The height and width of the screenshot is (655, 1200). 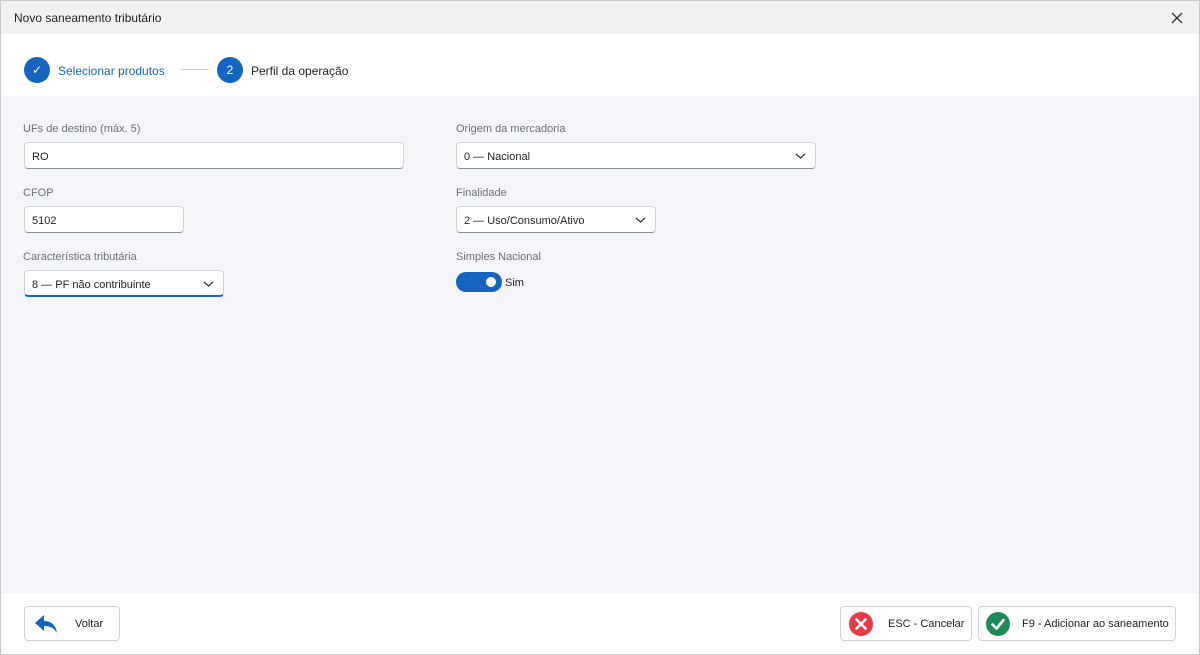 What do you see at coordinates (479, 282) in the screenshot?
I see `simples-toggle` at bounding box center [479, 282].